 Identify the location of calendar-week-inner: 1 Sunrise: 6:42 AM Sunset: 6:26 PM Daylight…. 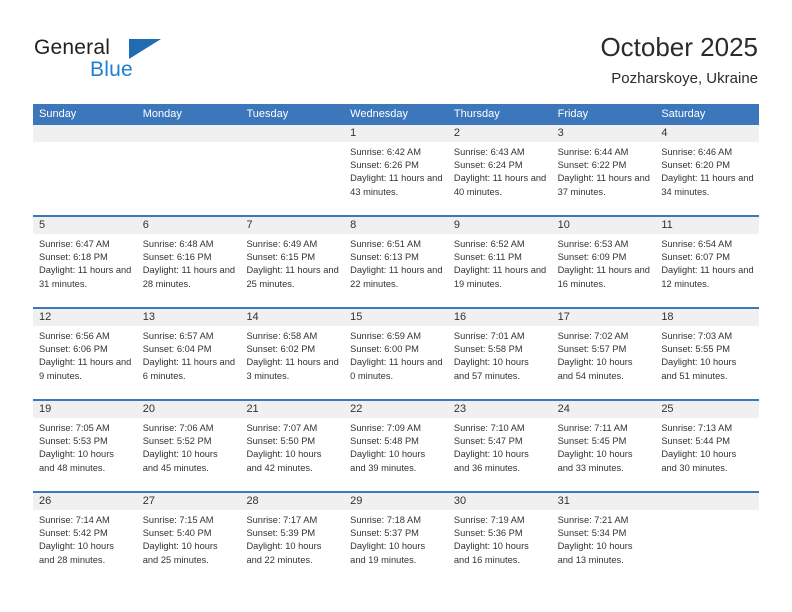
(396, 170).